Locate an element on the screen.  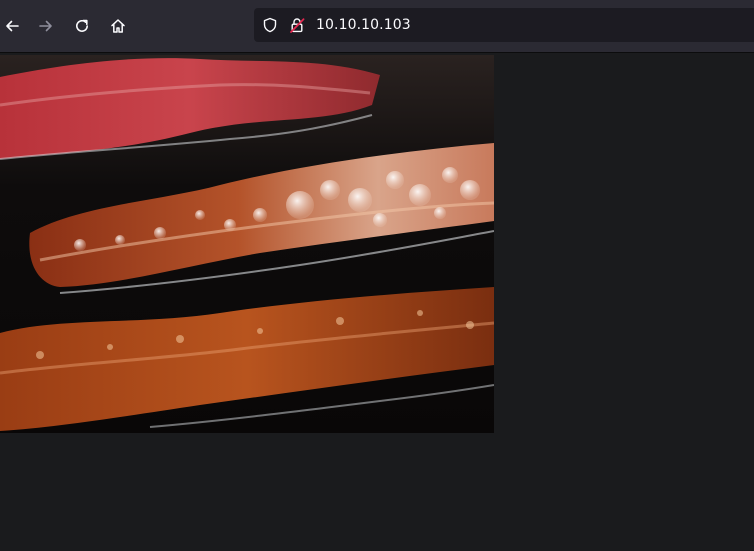
home-icon is located at coordinates (118, 26).